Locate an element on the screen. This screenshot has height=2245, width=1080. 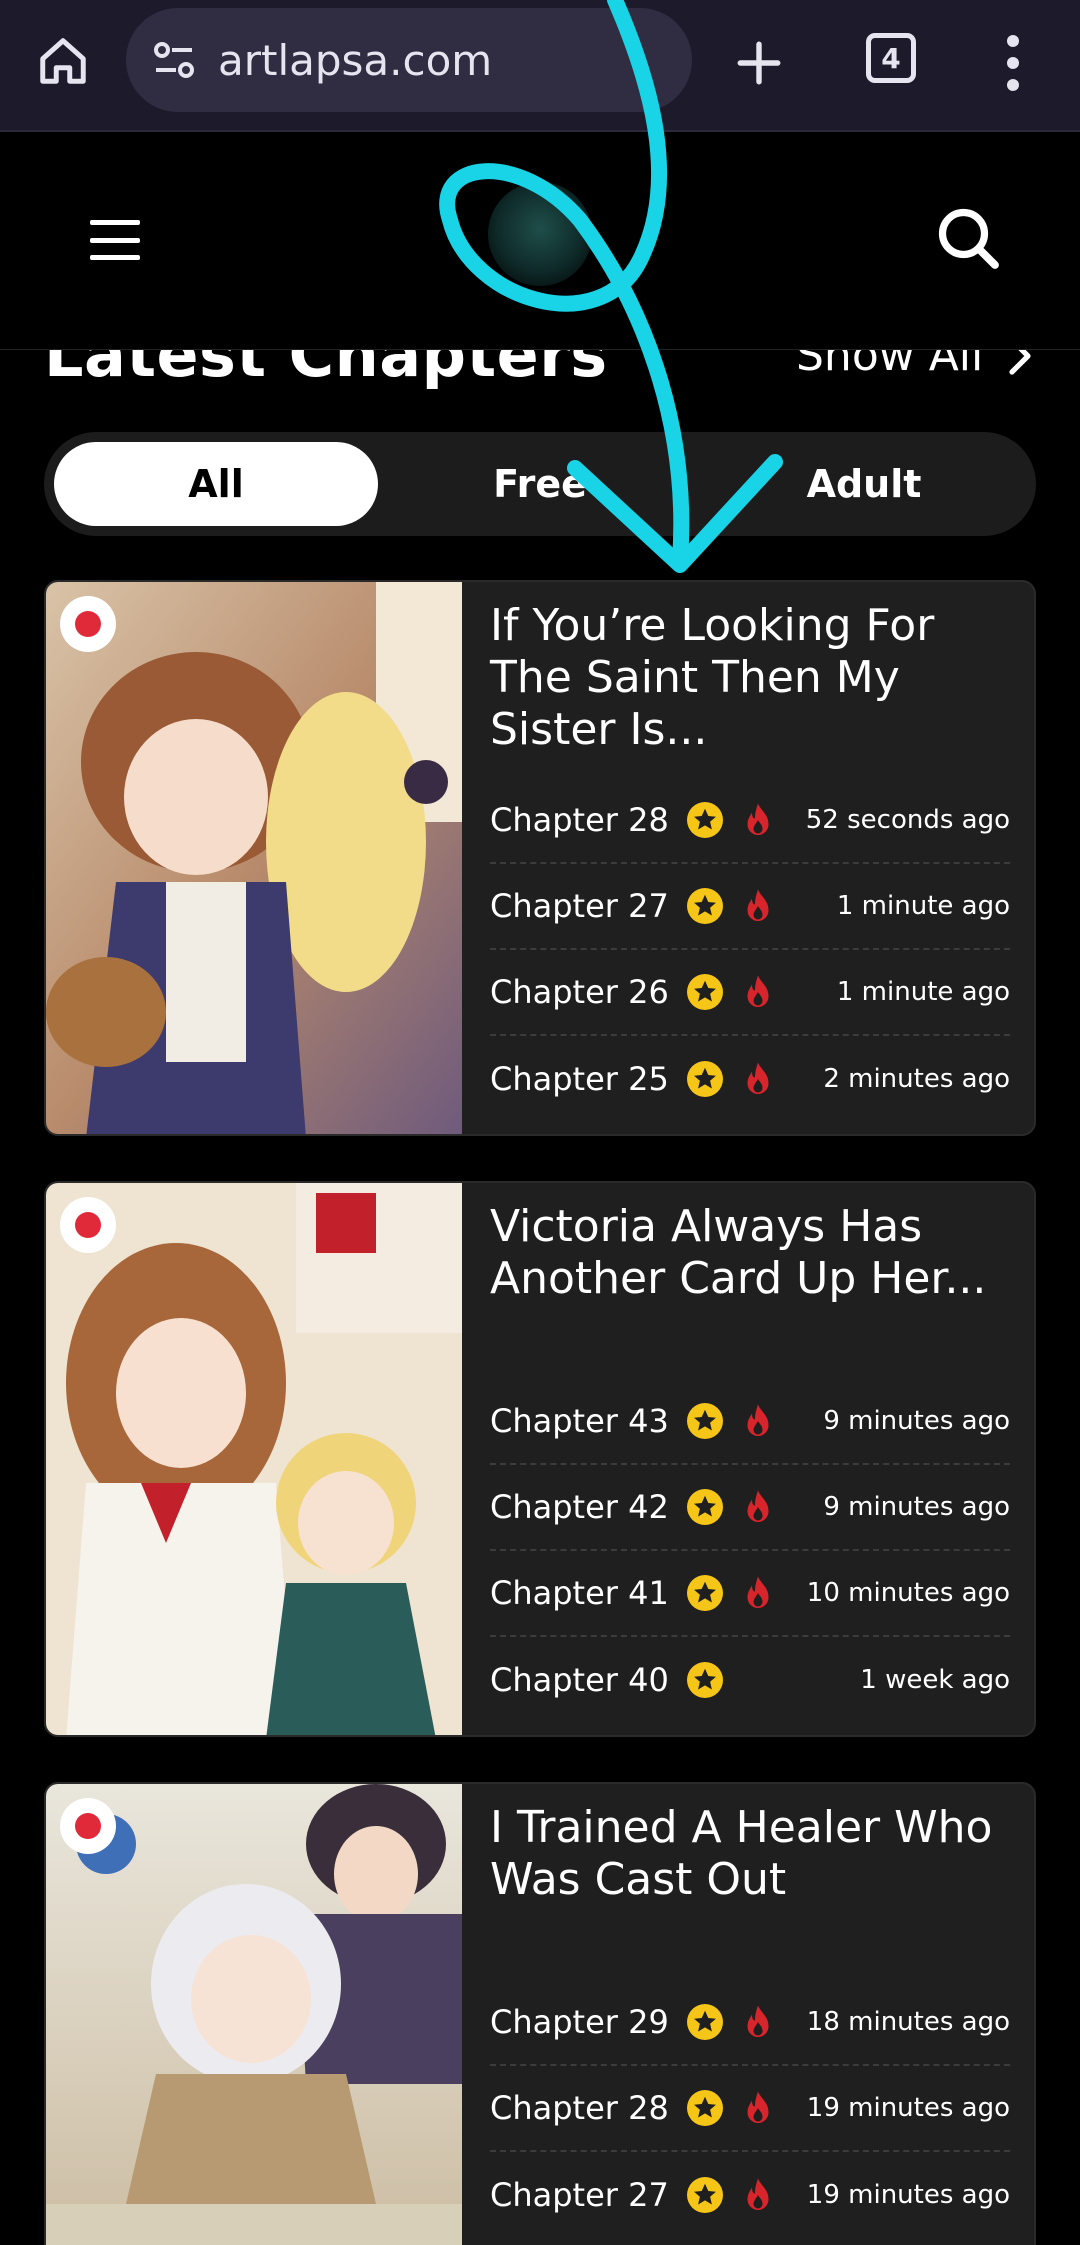
chapter-time: 10 minutes ago is located at coordinates (908, 1593).